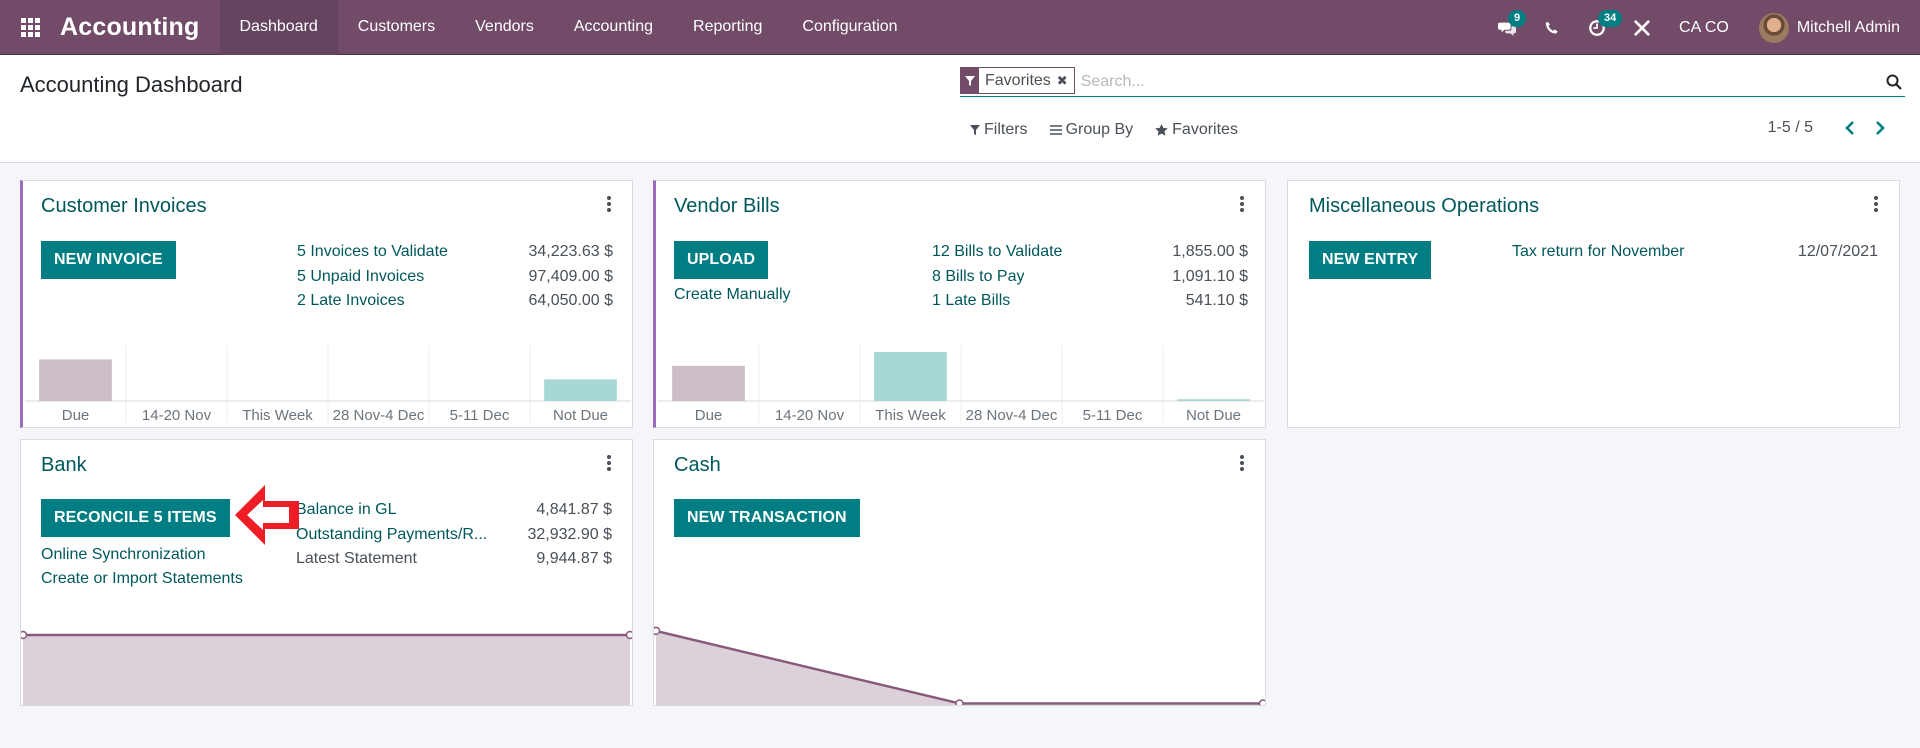 The height and width of the screenshot is (748, 1920). I want to click on stat-label: 5 Invoices to Validate, so click(372, 252).